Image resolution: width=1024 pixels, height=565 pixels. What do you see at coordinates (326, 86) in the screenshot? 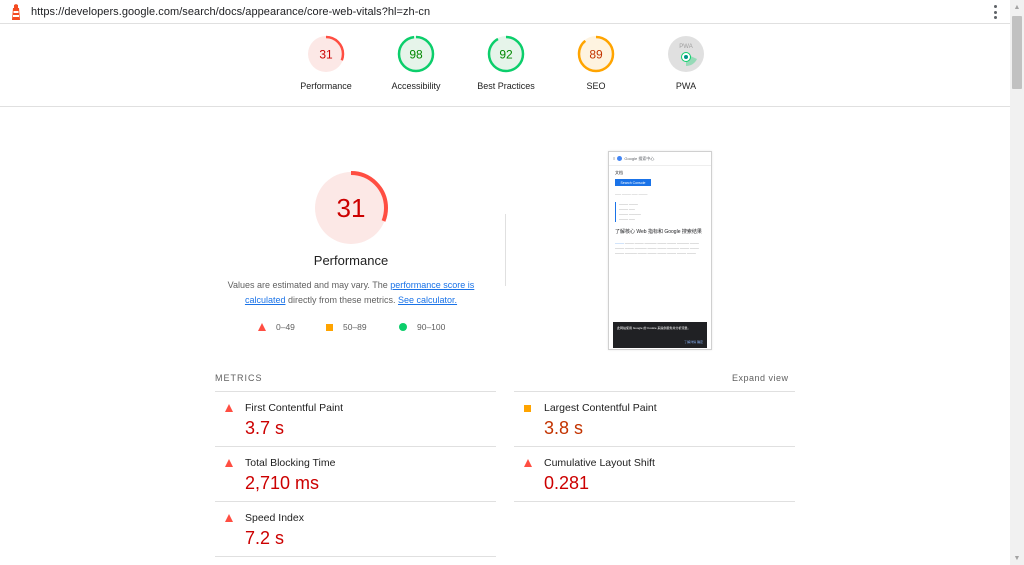
I see `gauge-label: Performance` at bounding box center [326, 86].